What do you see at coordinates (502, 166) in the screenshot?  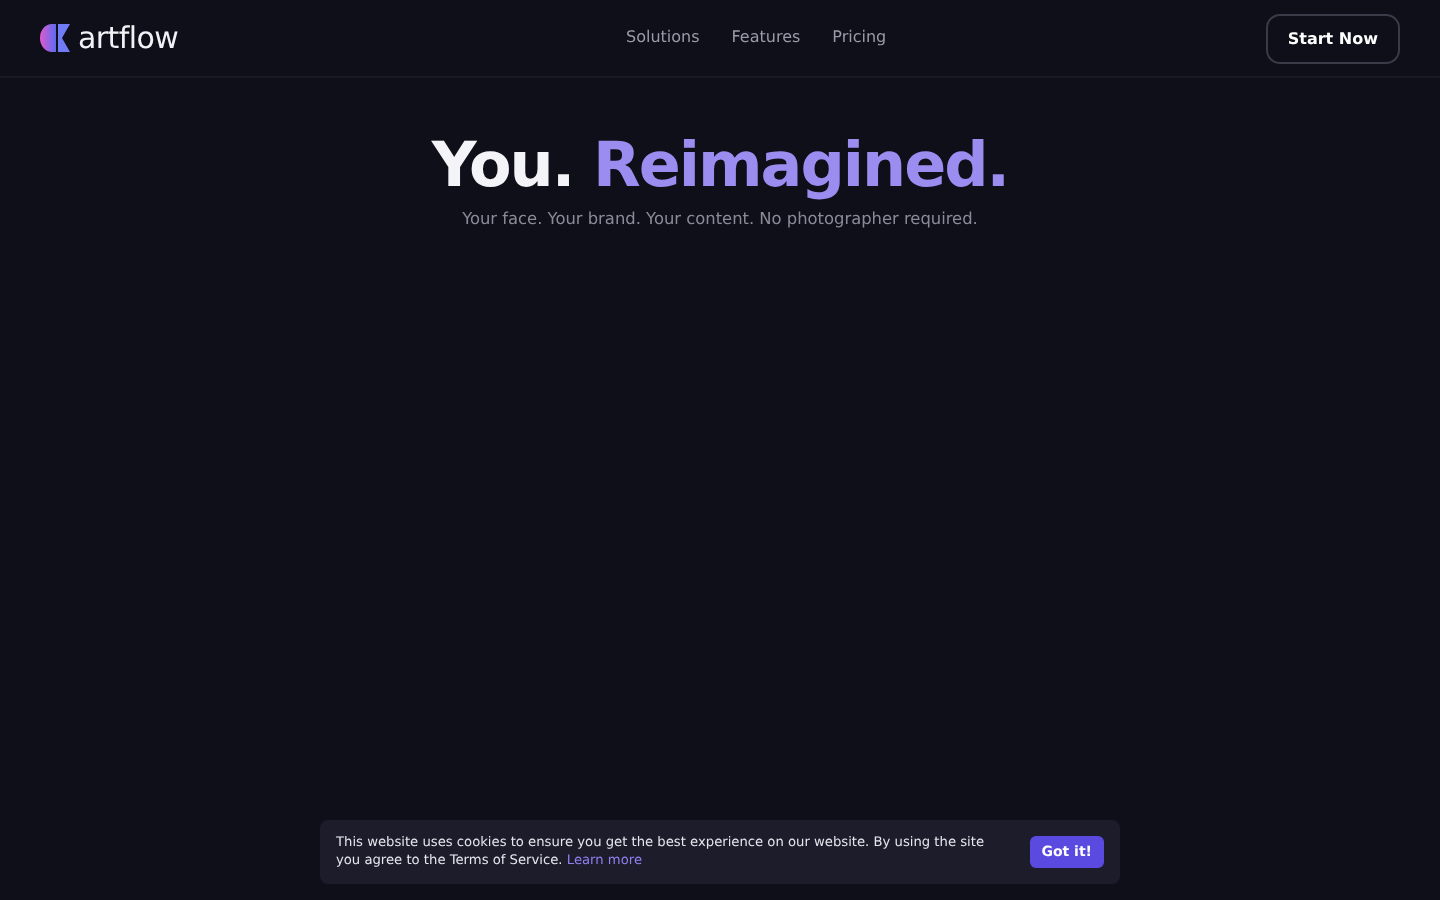 I see `hero-title: You.` at bounding box center [502, 166].